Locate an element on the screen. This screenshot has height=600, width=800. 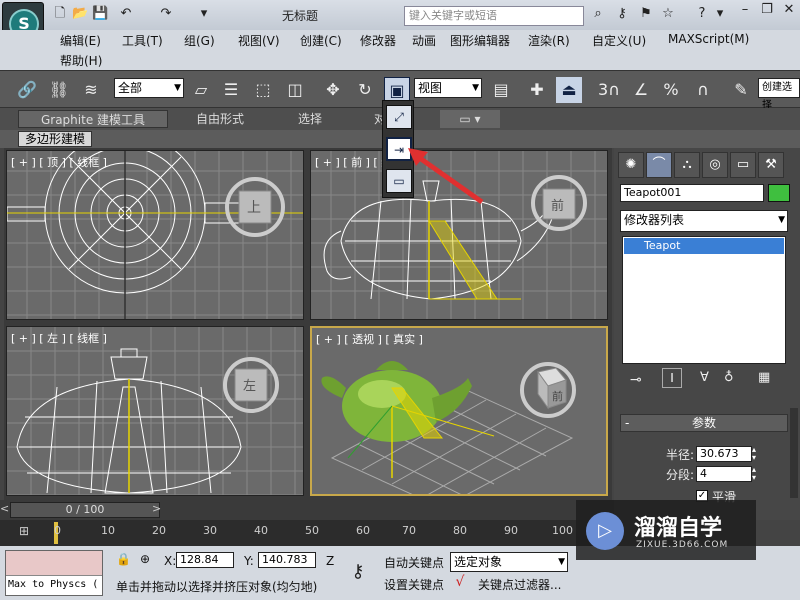
viewport-label: [ + ] [ 透视 ] [ 真实 ] is located at coordinates (369, 339).